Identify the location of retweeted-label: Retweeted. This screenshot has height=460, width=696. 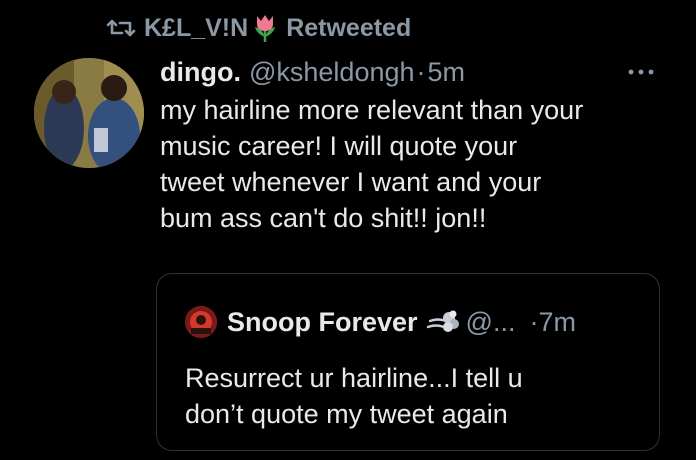
(349, 27).